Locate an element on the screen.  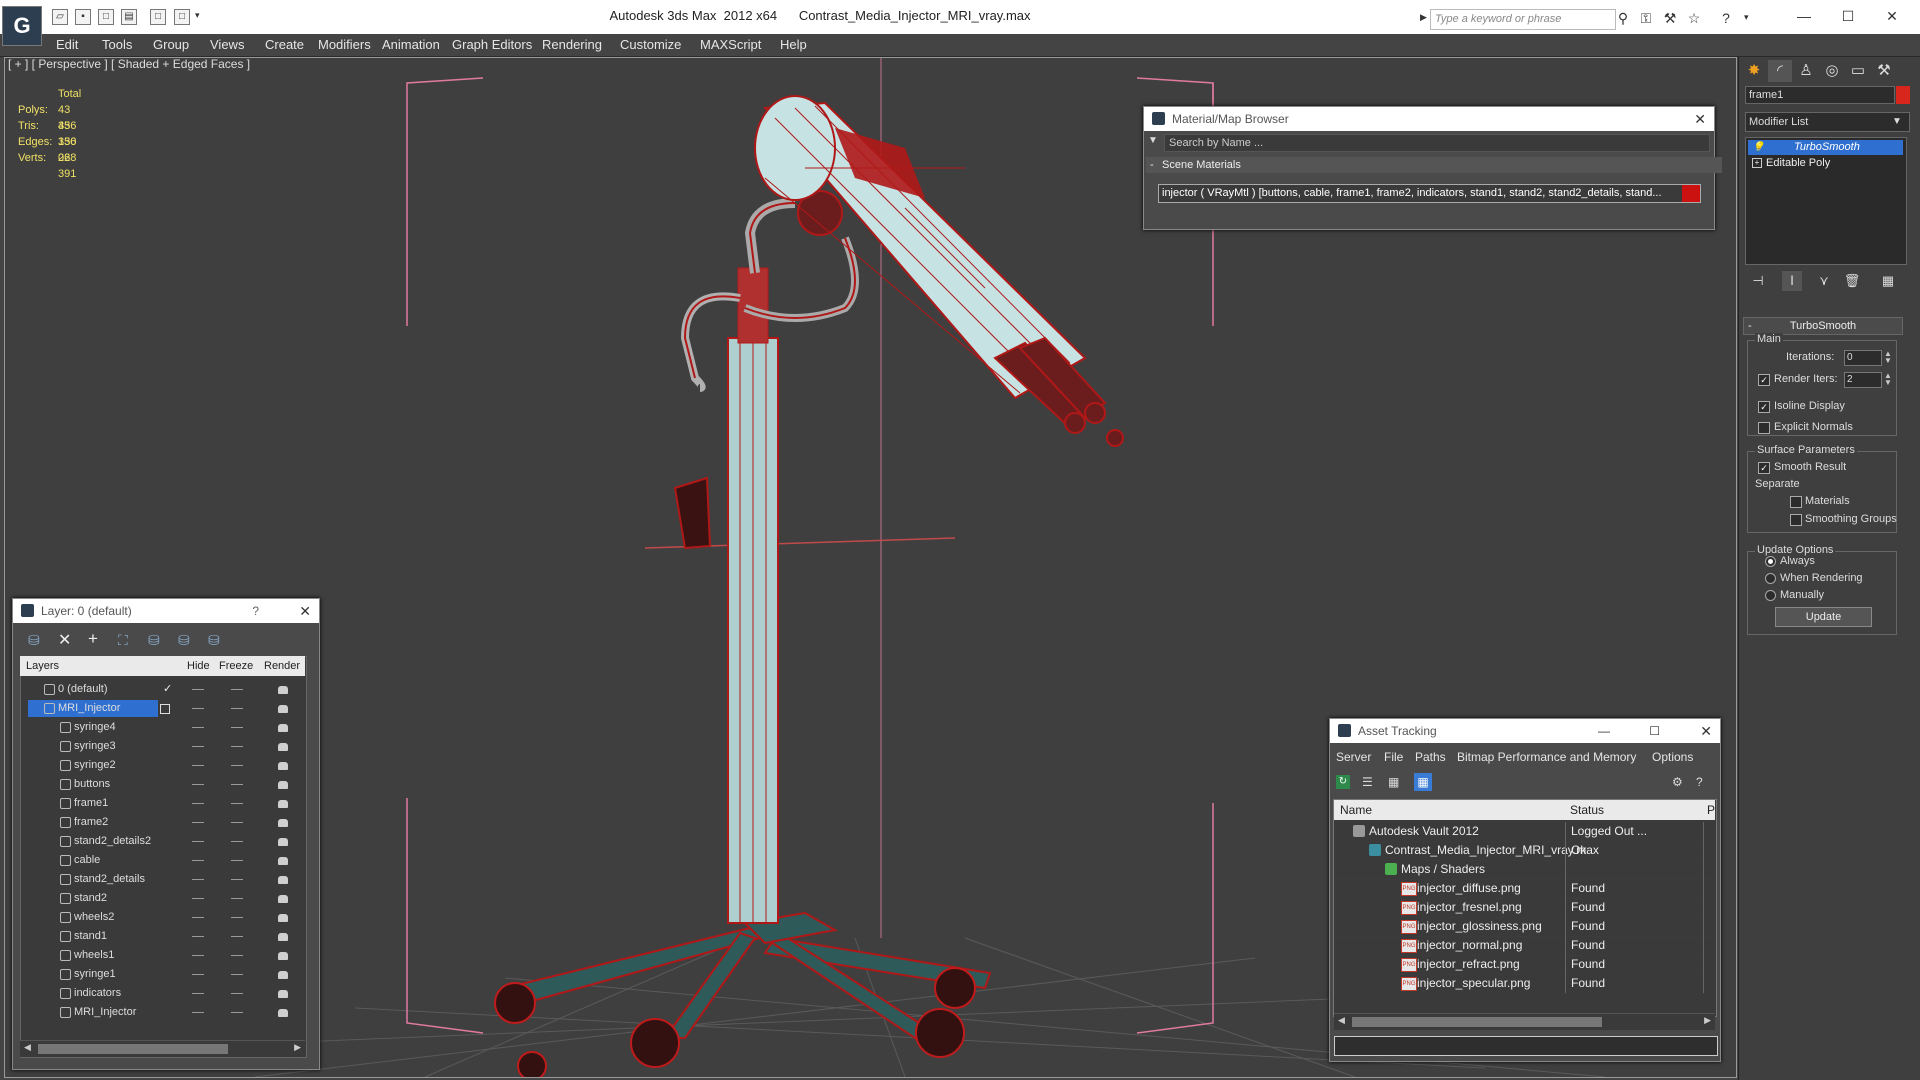
utilities-tab-icon: ⚒ is located at coordinates (1884, 71).